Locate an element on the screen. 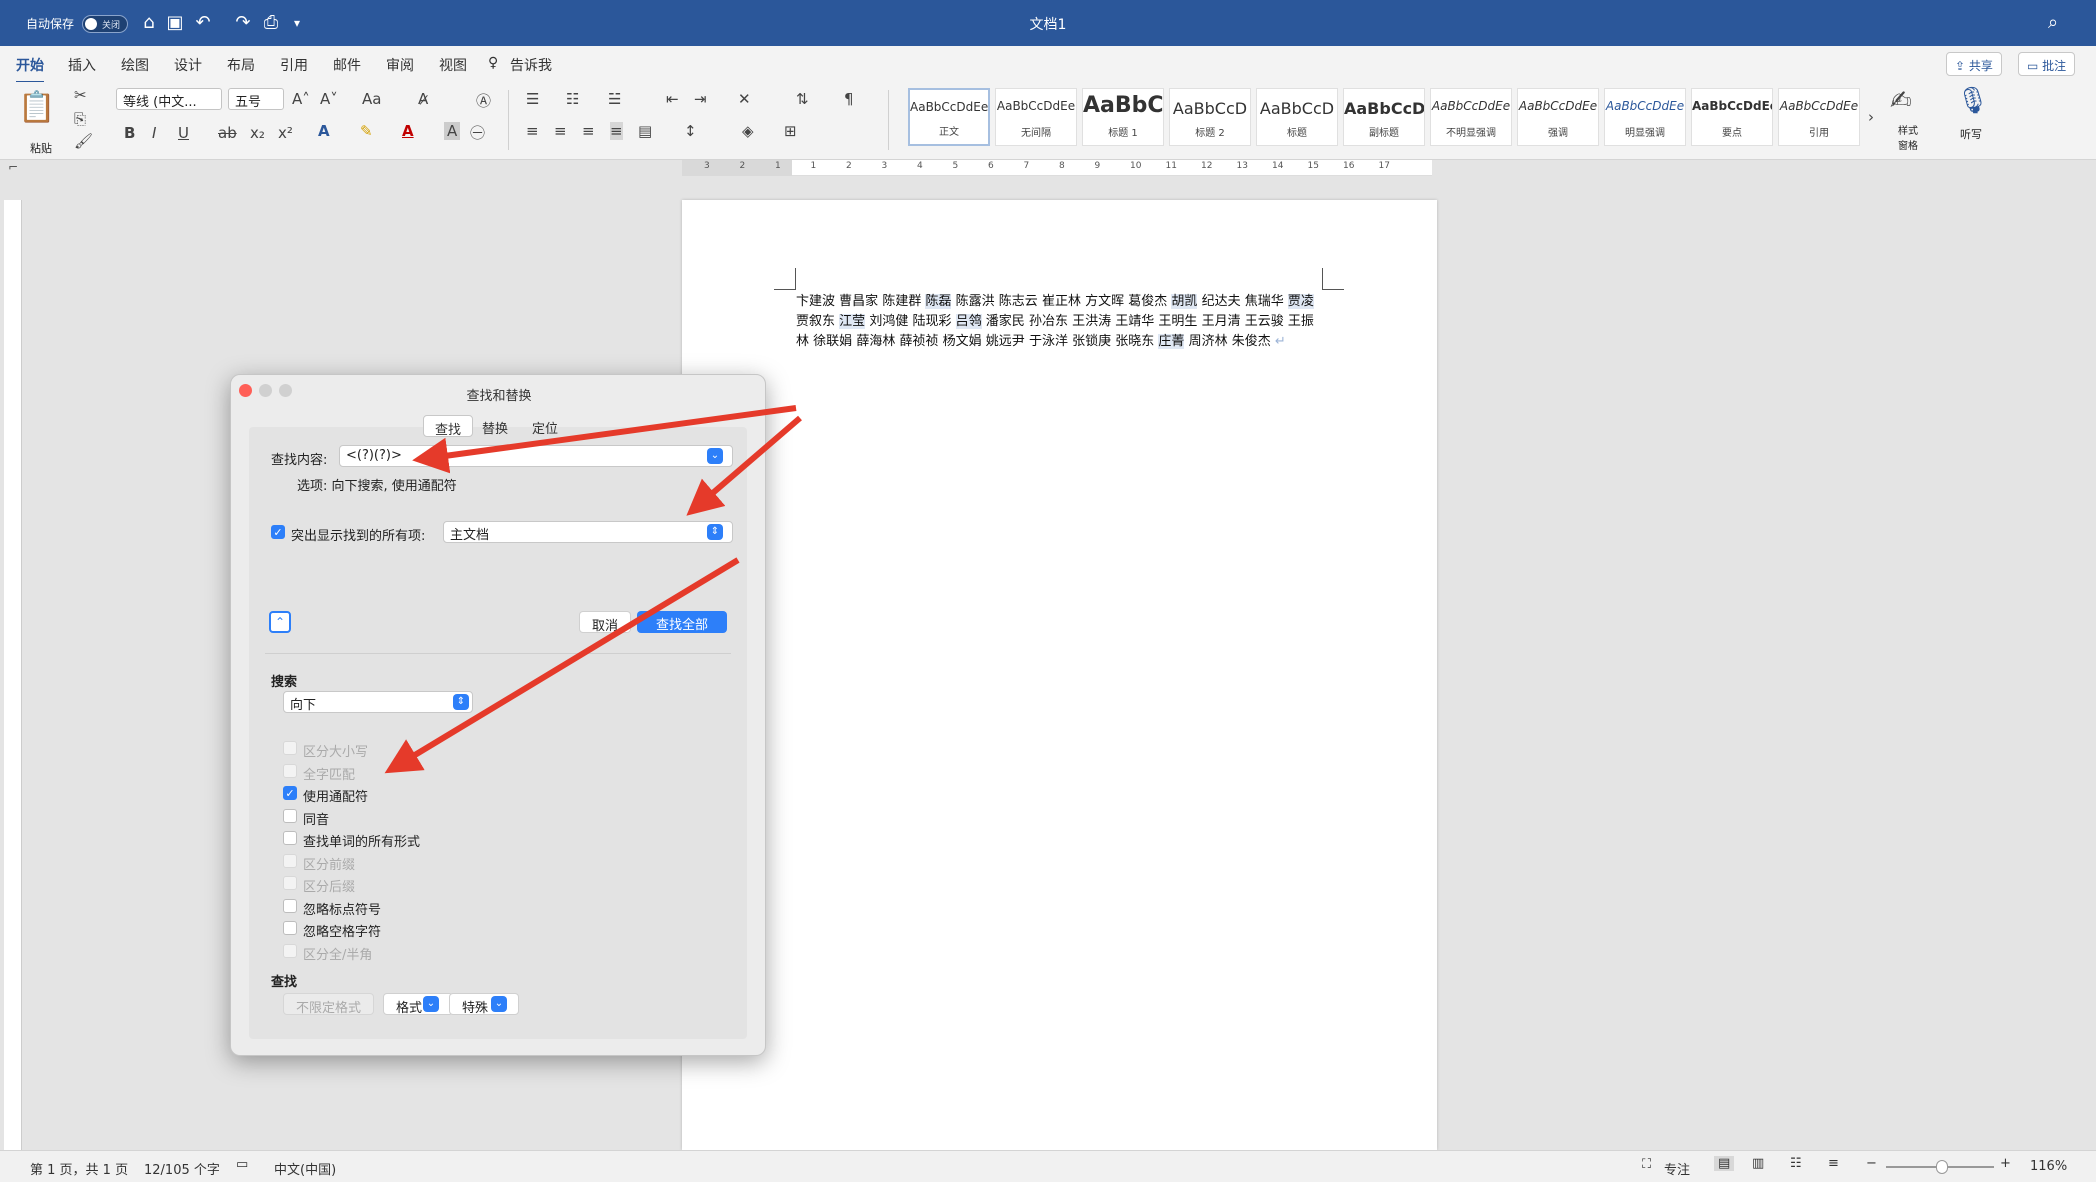  zoom-slider is located at coordinates (1940, 1167).